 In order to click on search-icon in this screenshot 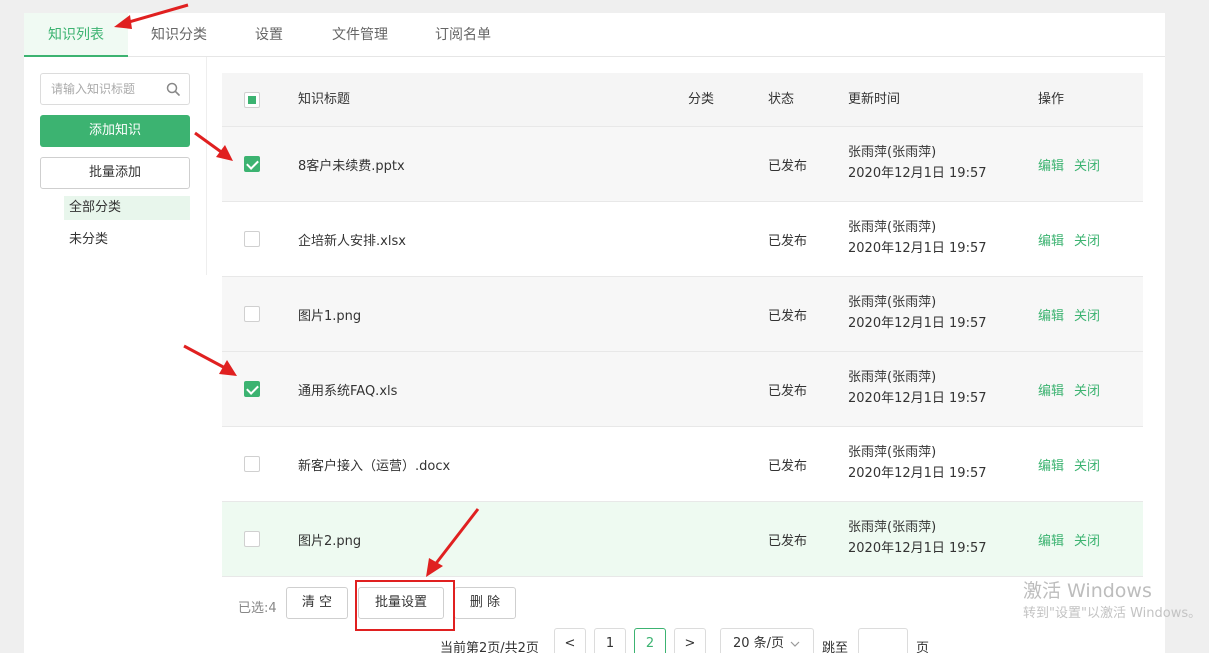, I will do `click(173, 89)`.